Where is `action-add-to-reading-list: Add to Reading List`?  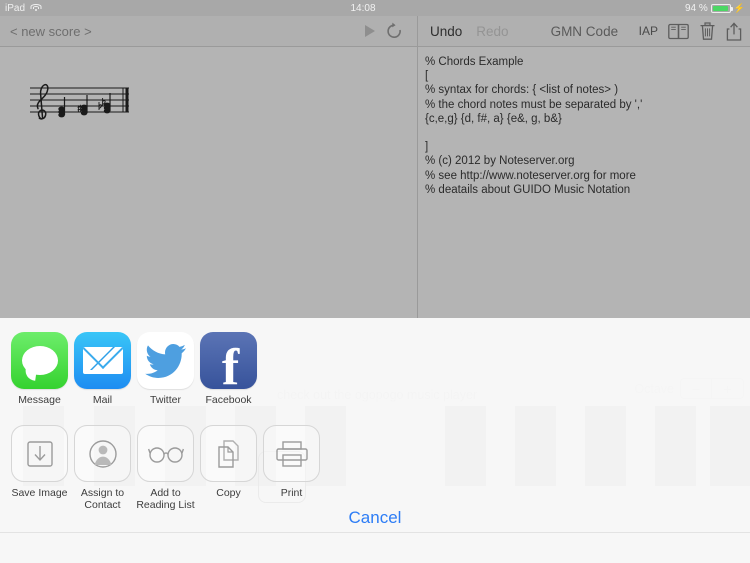
action-add-to-reading-list: Add to Reading List is located at coordinates (165, 472).